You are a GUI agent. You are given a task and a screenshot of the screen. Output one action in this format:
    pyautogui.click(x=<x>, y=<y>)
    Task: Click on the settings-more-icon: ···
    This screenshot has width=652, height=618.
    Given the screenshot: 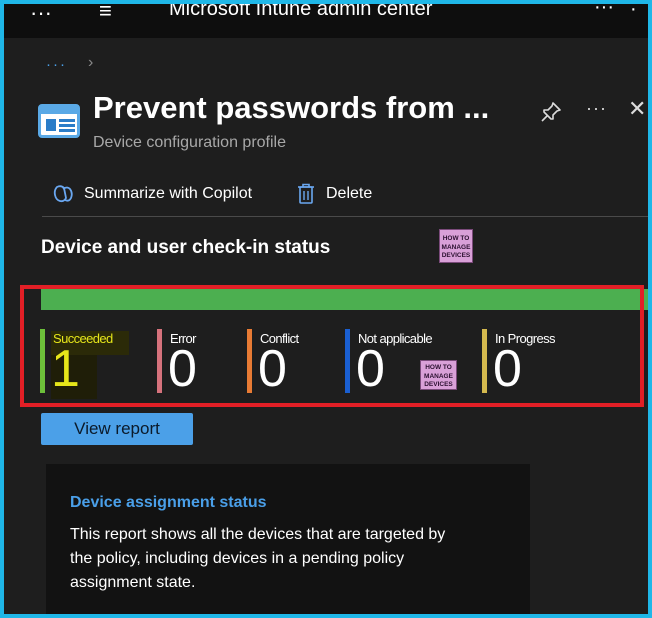 What is the action you would take?
    pyautogui.click(x=604, y=11)
    